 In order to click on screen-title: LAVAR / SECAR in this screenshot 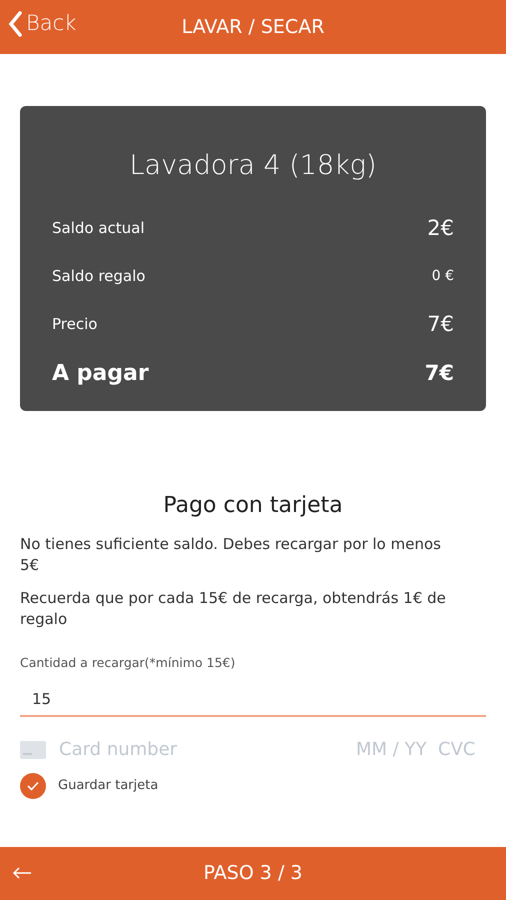, I will do `click(253, 27)`.